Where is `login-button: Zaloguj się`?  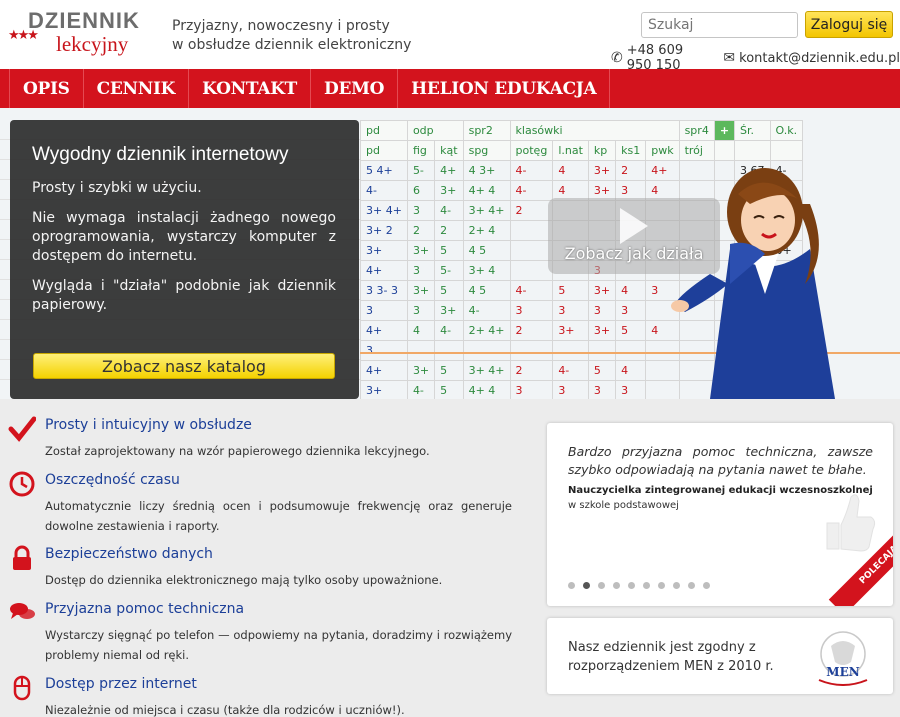 login-button: Zaloguj się is located at coordinates (849, 24).